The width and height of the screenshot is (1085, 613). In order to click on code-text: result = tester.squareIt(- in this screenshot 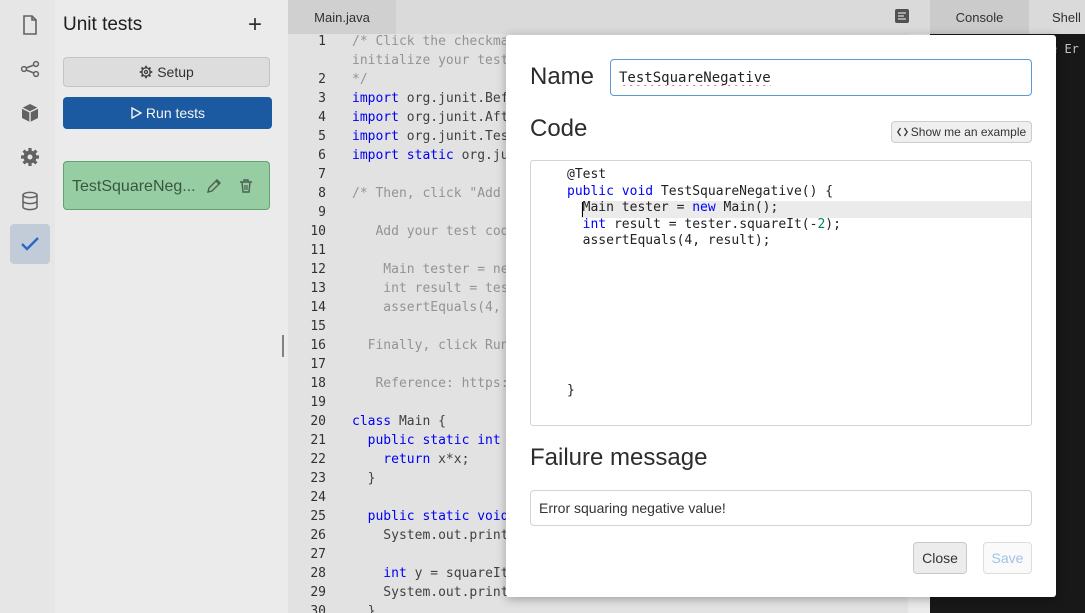, I will do `click(712, 224)`.